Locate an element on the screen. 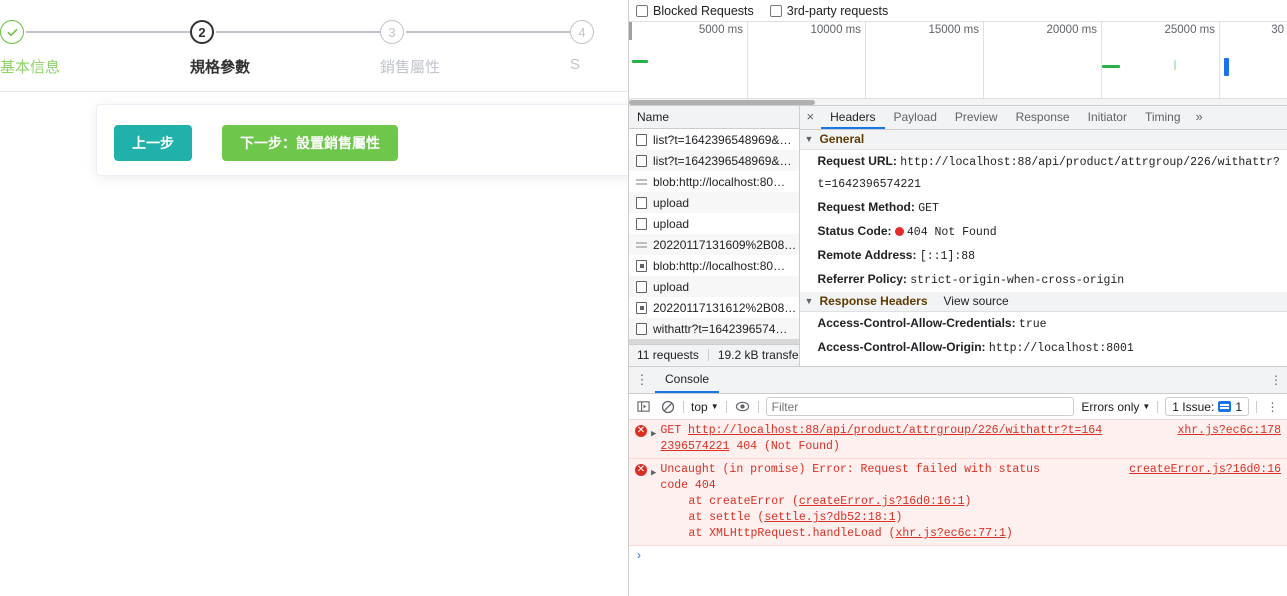 The width and height of the screenshot is (1287, 596). general-section-header: ▼ General is located at coordinates (1043, 140).